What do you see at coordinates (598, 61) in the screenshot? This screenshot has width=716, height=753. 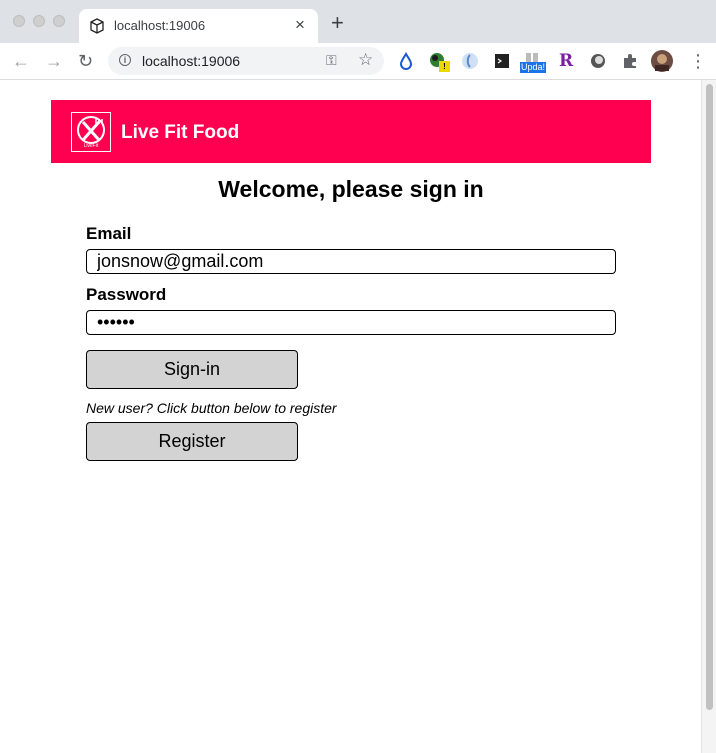 I see `gray-circle-extension-icon` at bounding box center [598, 61].